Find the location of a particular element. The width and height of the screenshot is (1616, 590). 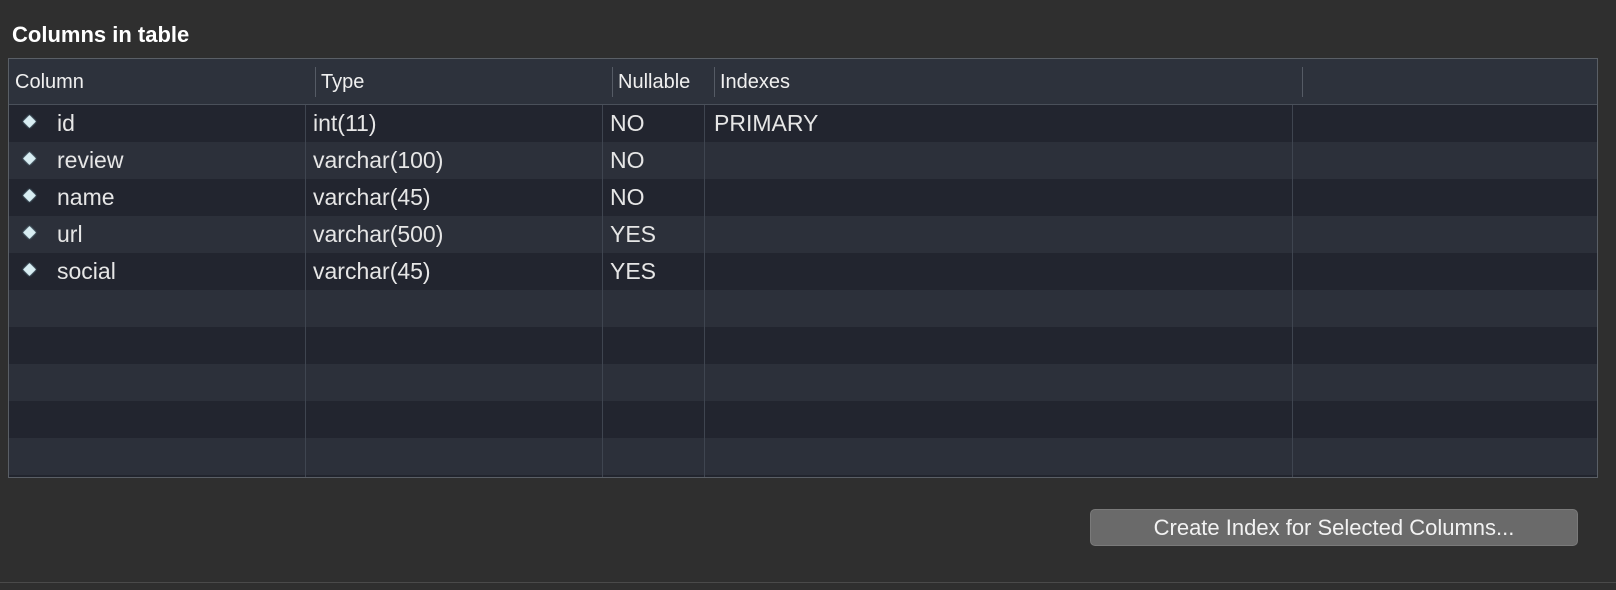

table-row: id int(11) NO PRIMARY is located at coordinates (803, 123).